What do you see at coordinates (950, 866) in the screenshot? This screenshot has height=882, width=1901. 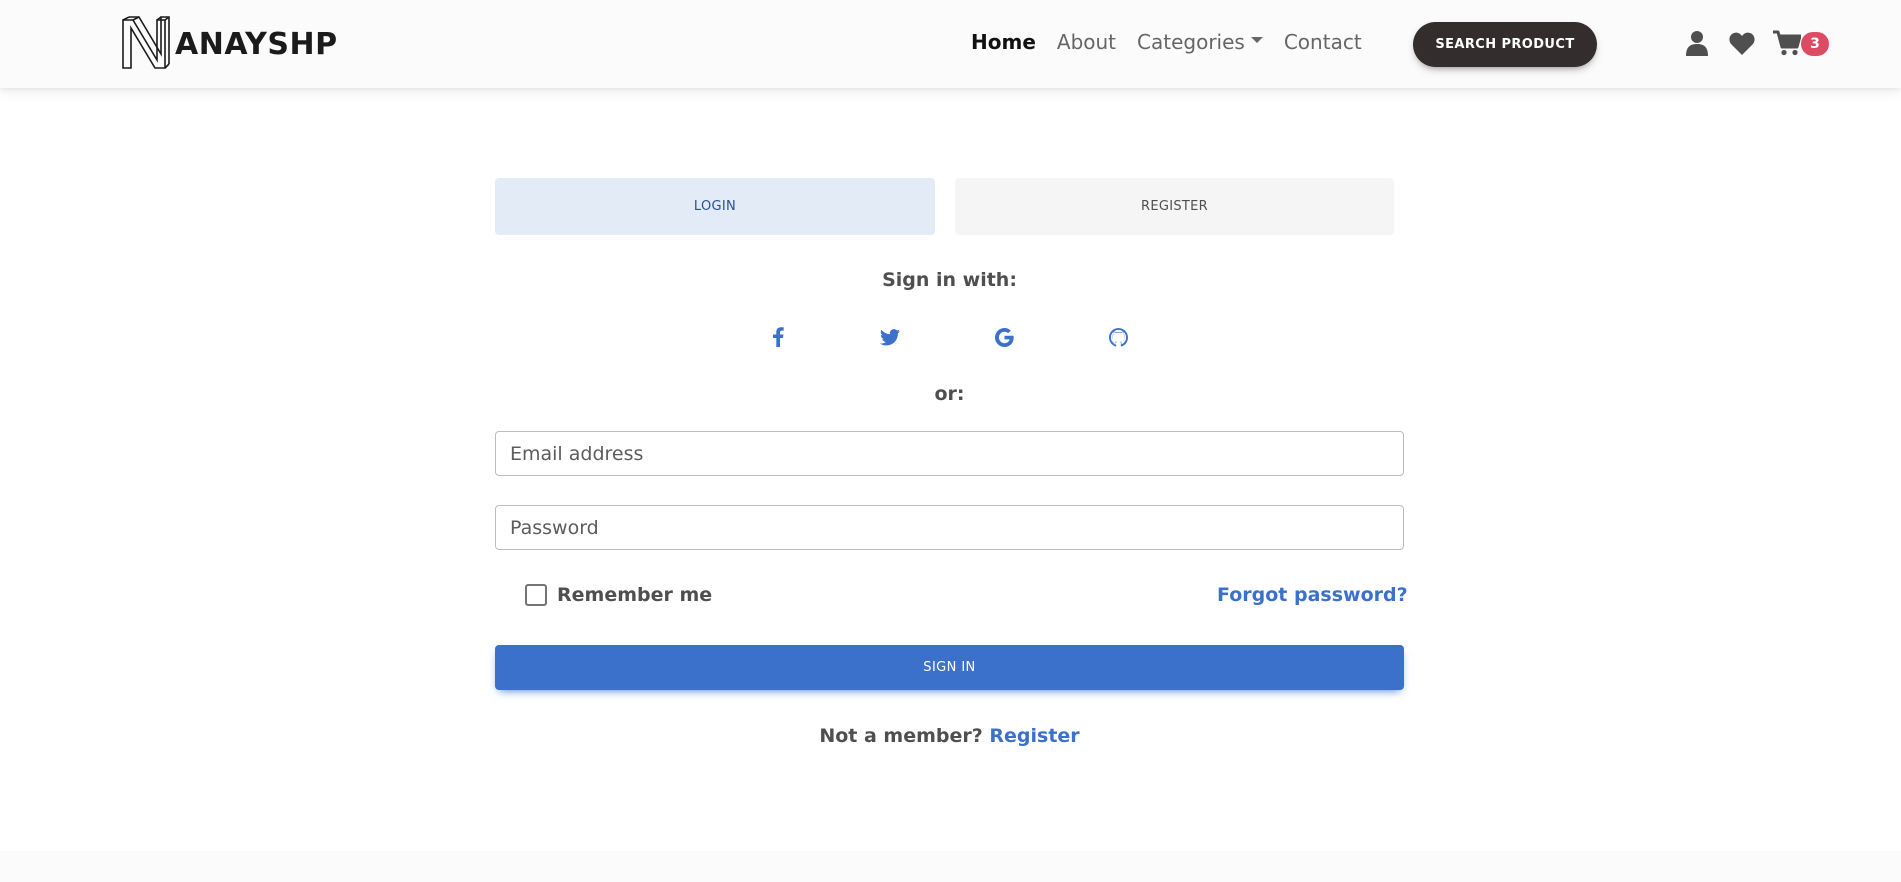 I see `page-footer` at bounding box center [950, 866].